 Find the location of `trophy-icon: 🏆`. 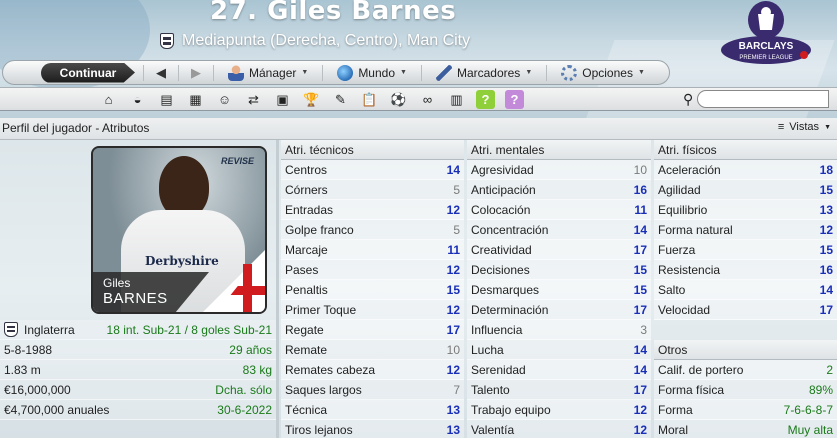

trophy-icon: 🏆 is located at coordinates (311, 99).